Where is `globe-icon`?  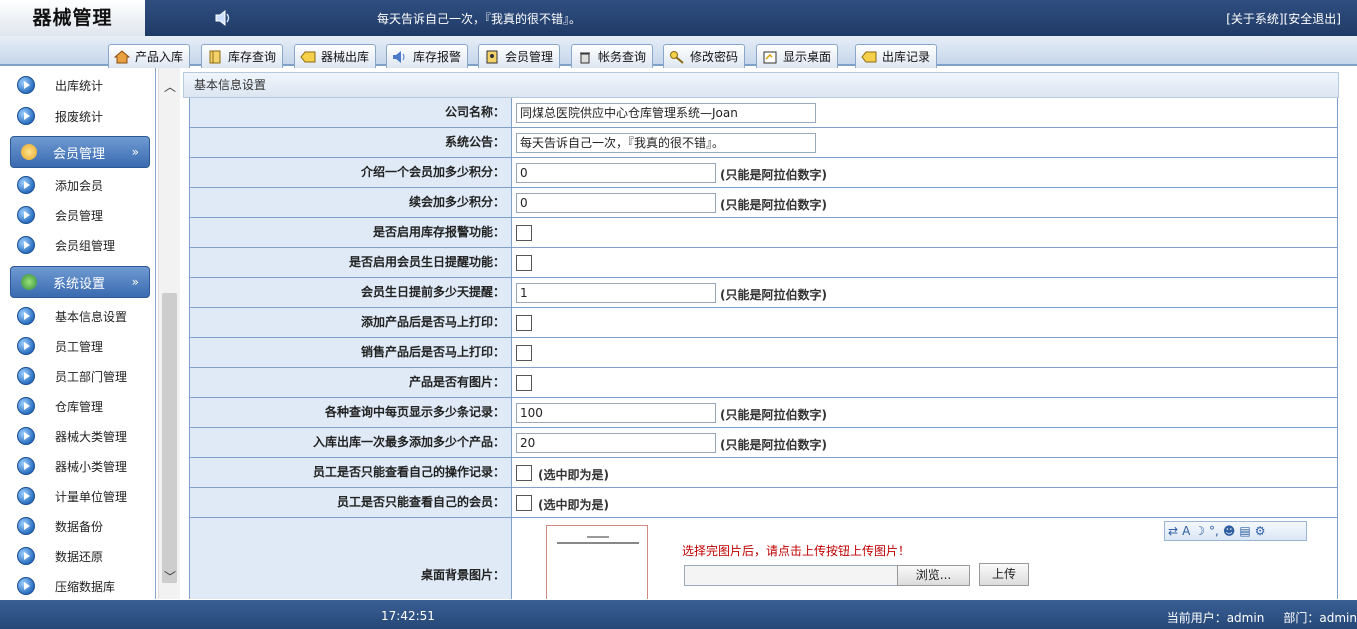 globe-icon is located at coordinates (29, 282).